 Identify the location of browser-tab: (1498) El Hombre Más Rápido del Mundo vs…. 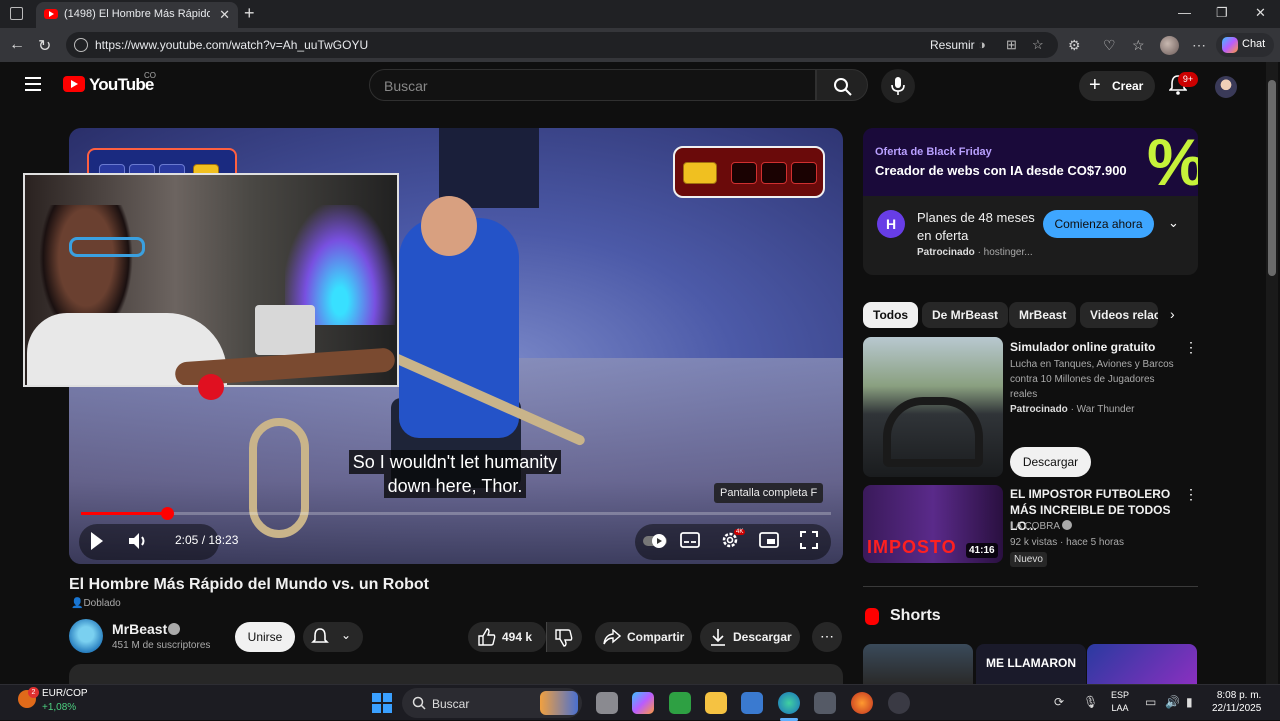
(137, 15).